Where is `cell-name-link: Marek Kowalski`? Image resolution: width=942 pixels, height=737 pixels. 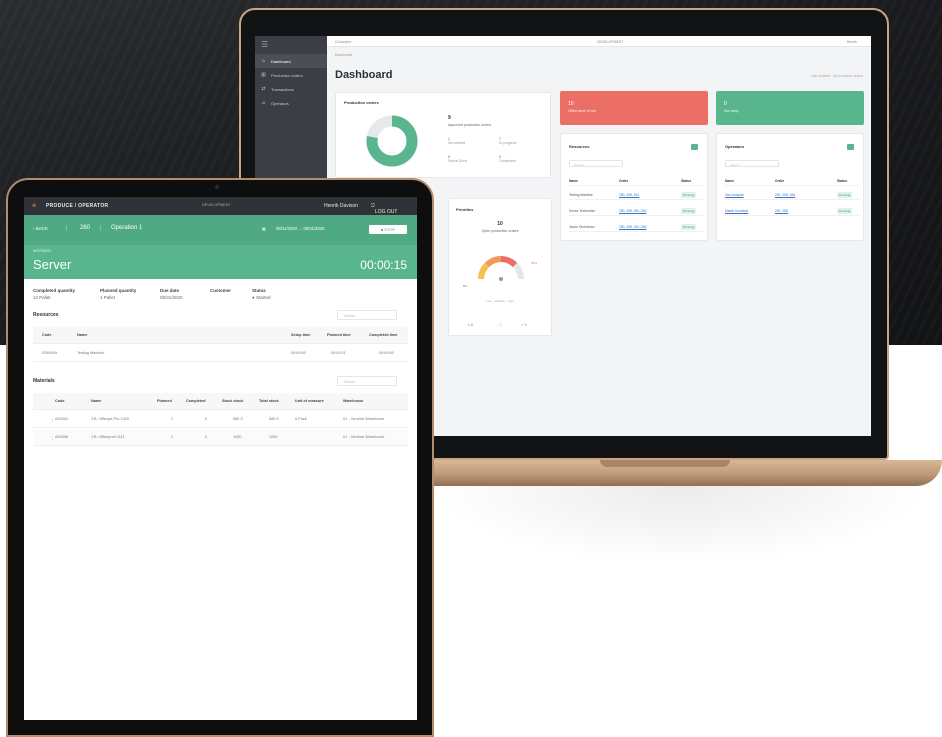 cell-name-link: Marek Kowalski is located at coordinates (736, 211).